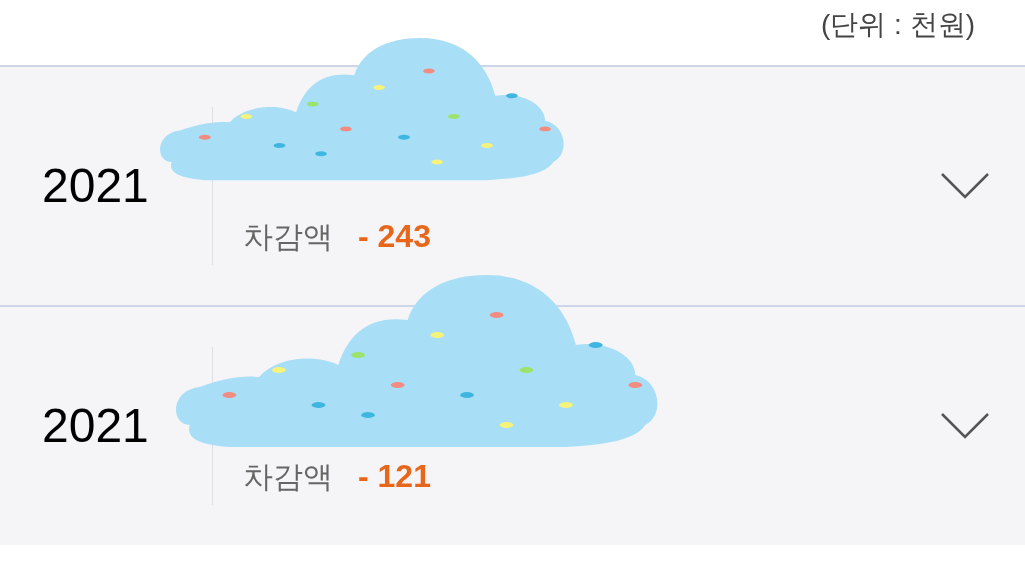 The width and height of the screenshot is (1025, 563). What do you see at coordinates (394, 236) in the screenshot?
I see `deduction-value: - 243` at bounding box center [394, 236].